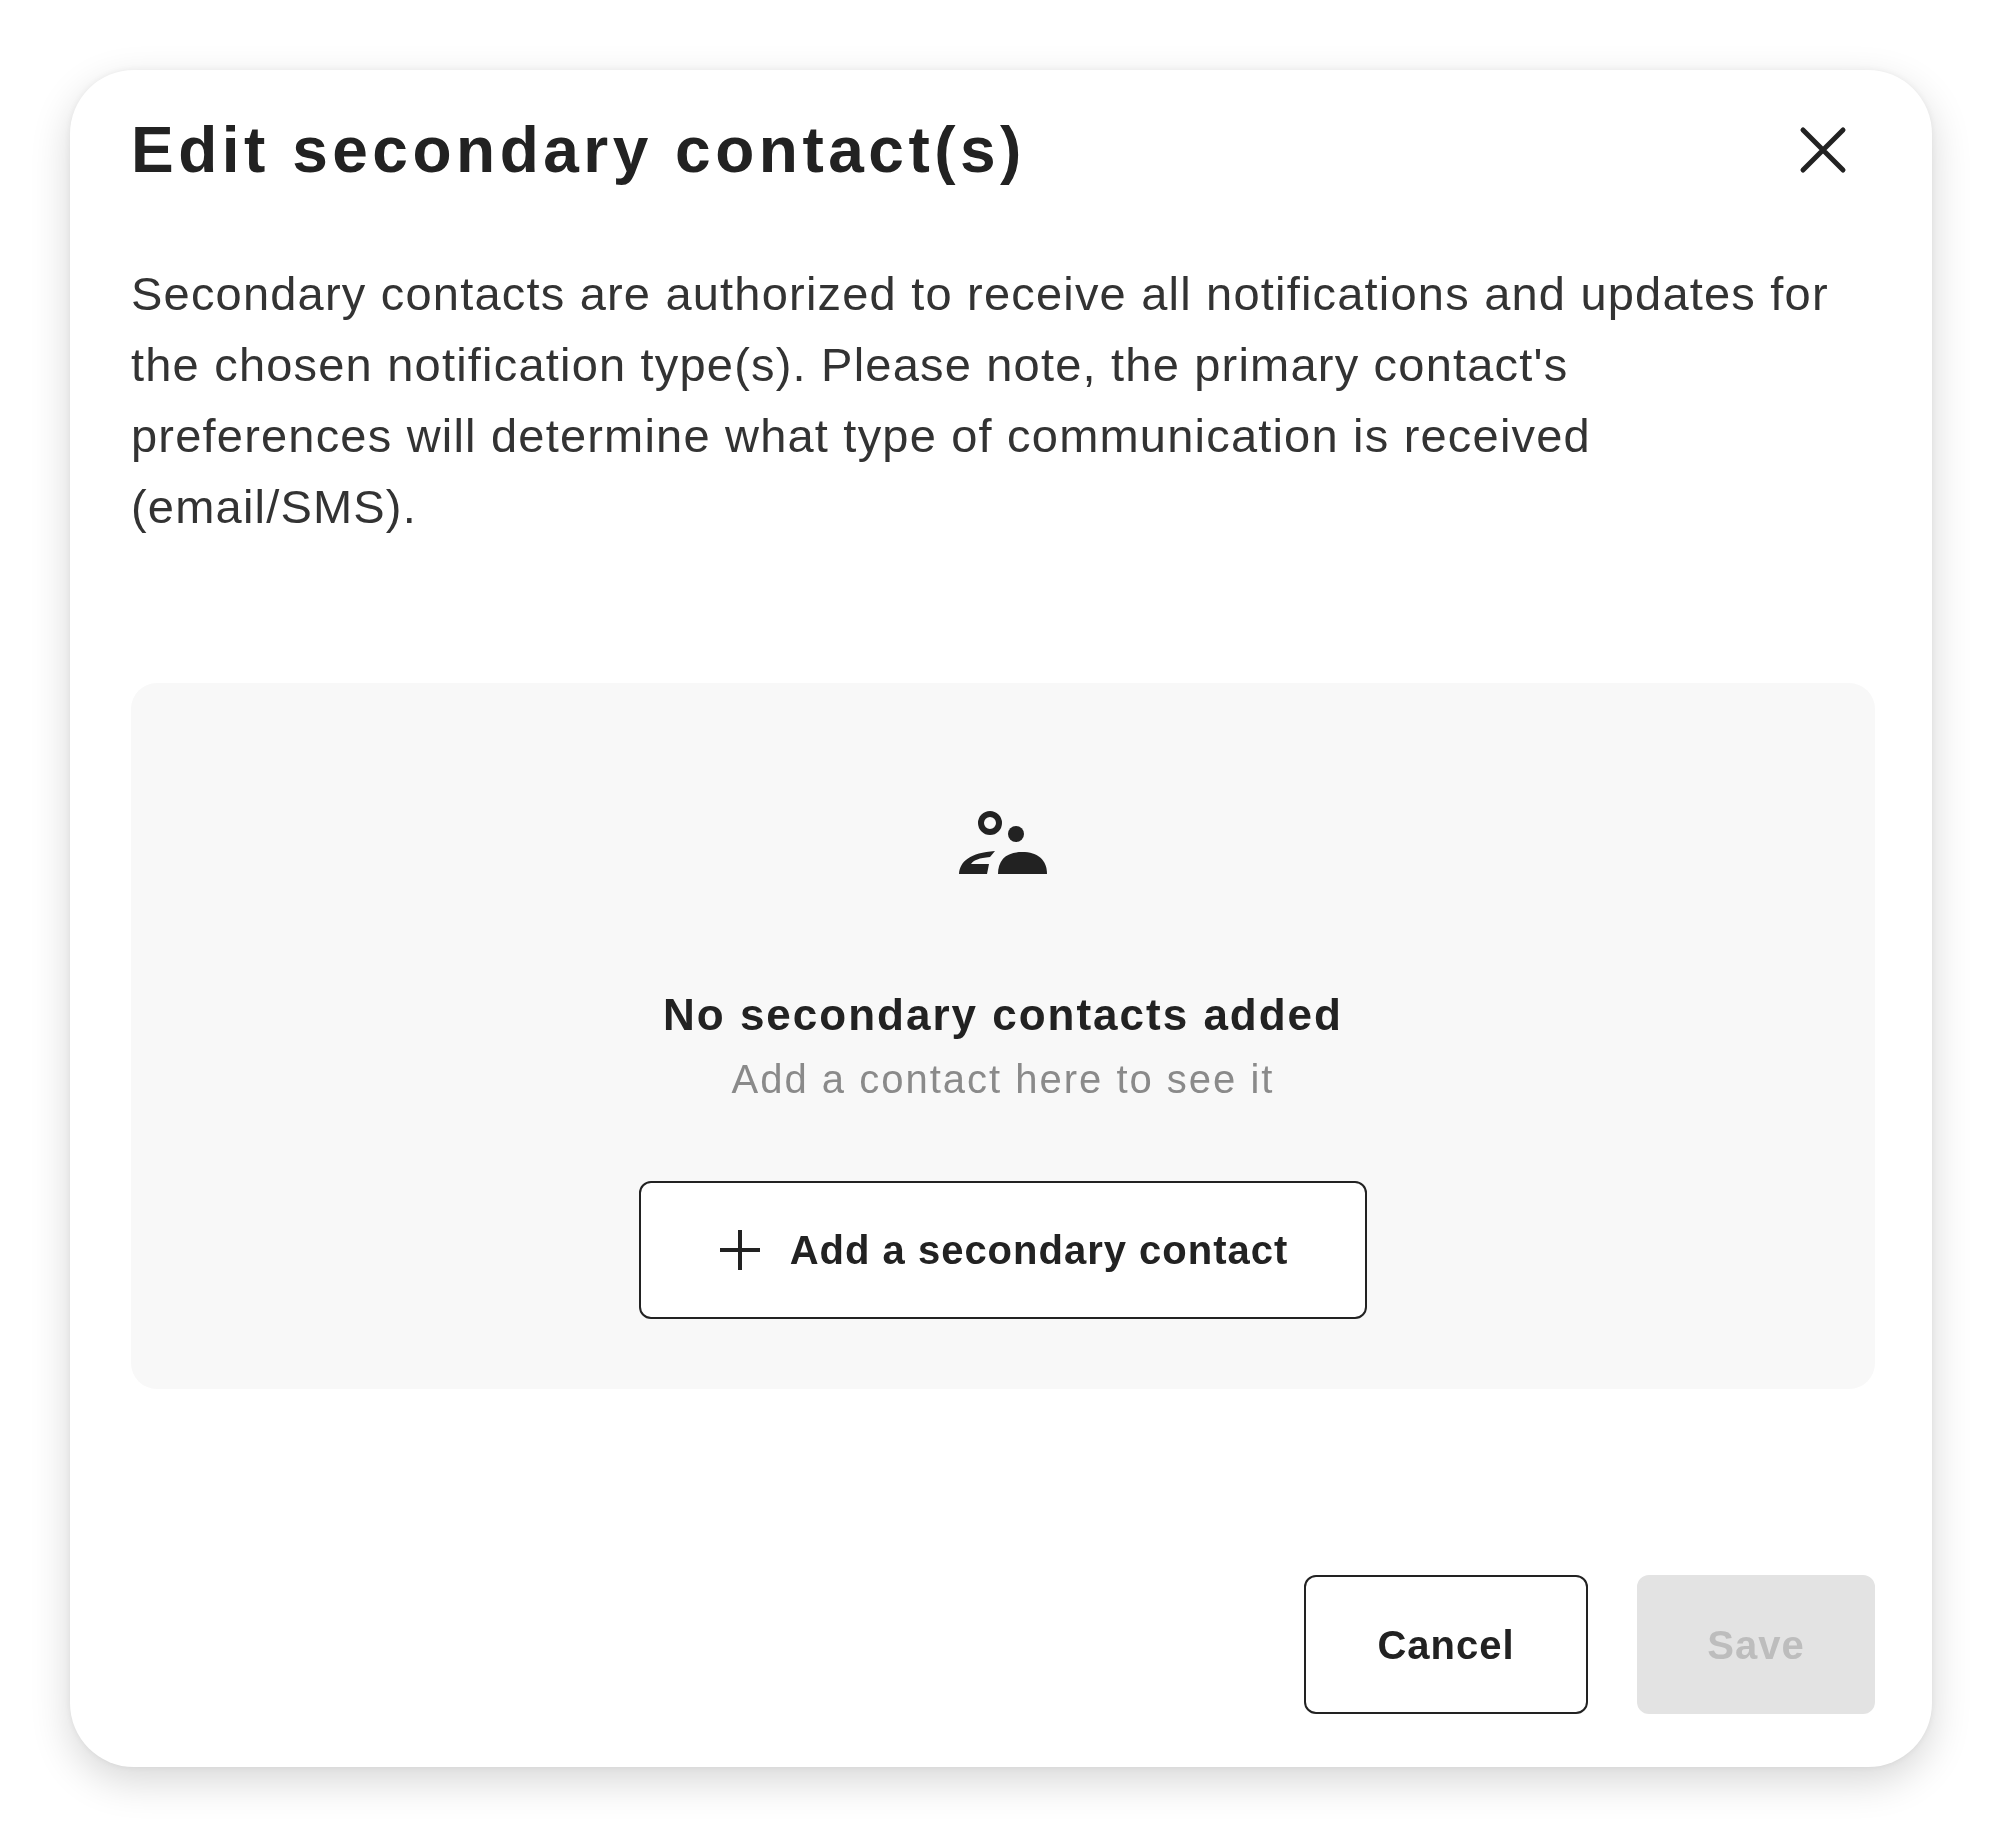 The width and height of the screenshot is (2000, 1835). What do you see at coordinates (1446, 1644) in the screenshot?
I see `cancel-button: Cancel` at bounding box center [1446, 1644].